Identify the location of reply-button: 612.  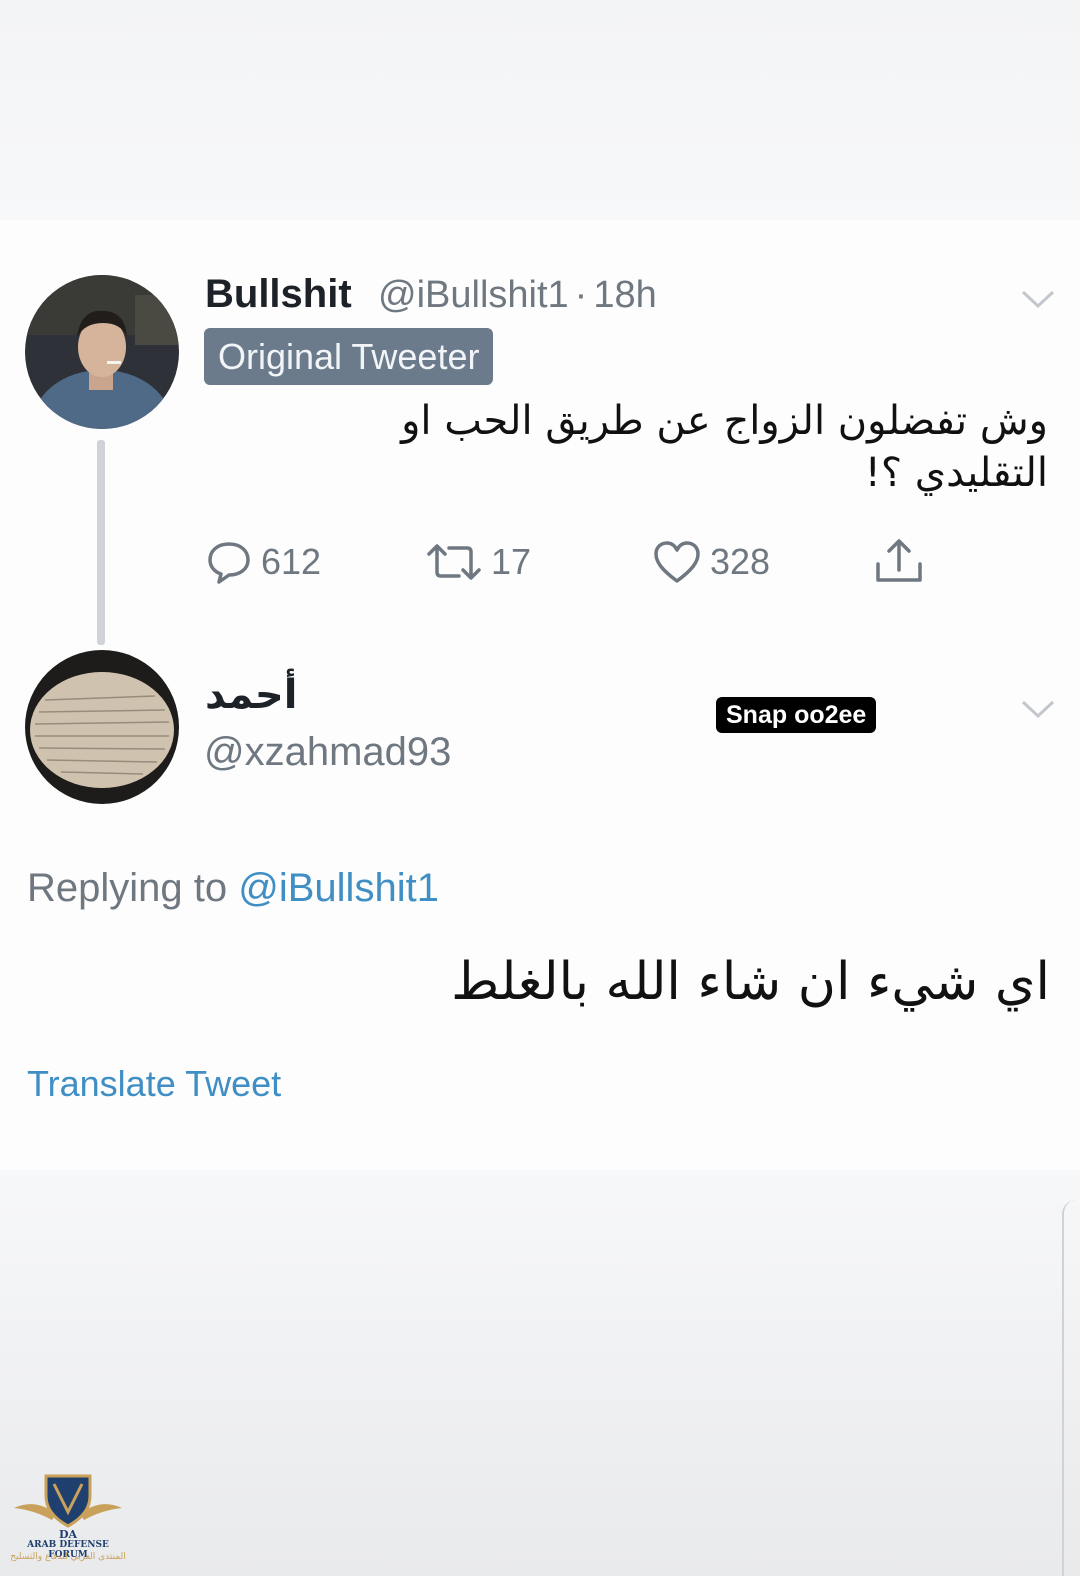
(263, 562).